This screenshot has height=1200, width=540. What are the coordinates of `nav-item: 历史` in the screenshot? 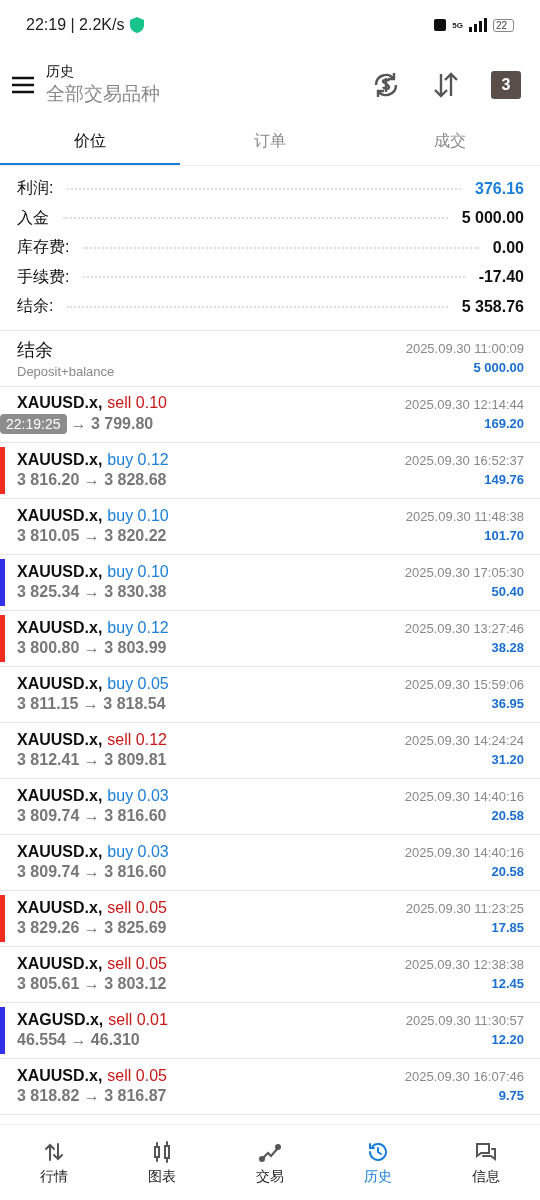 It's located at (378, 1162).